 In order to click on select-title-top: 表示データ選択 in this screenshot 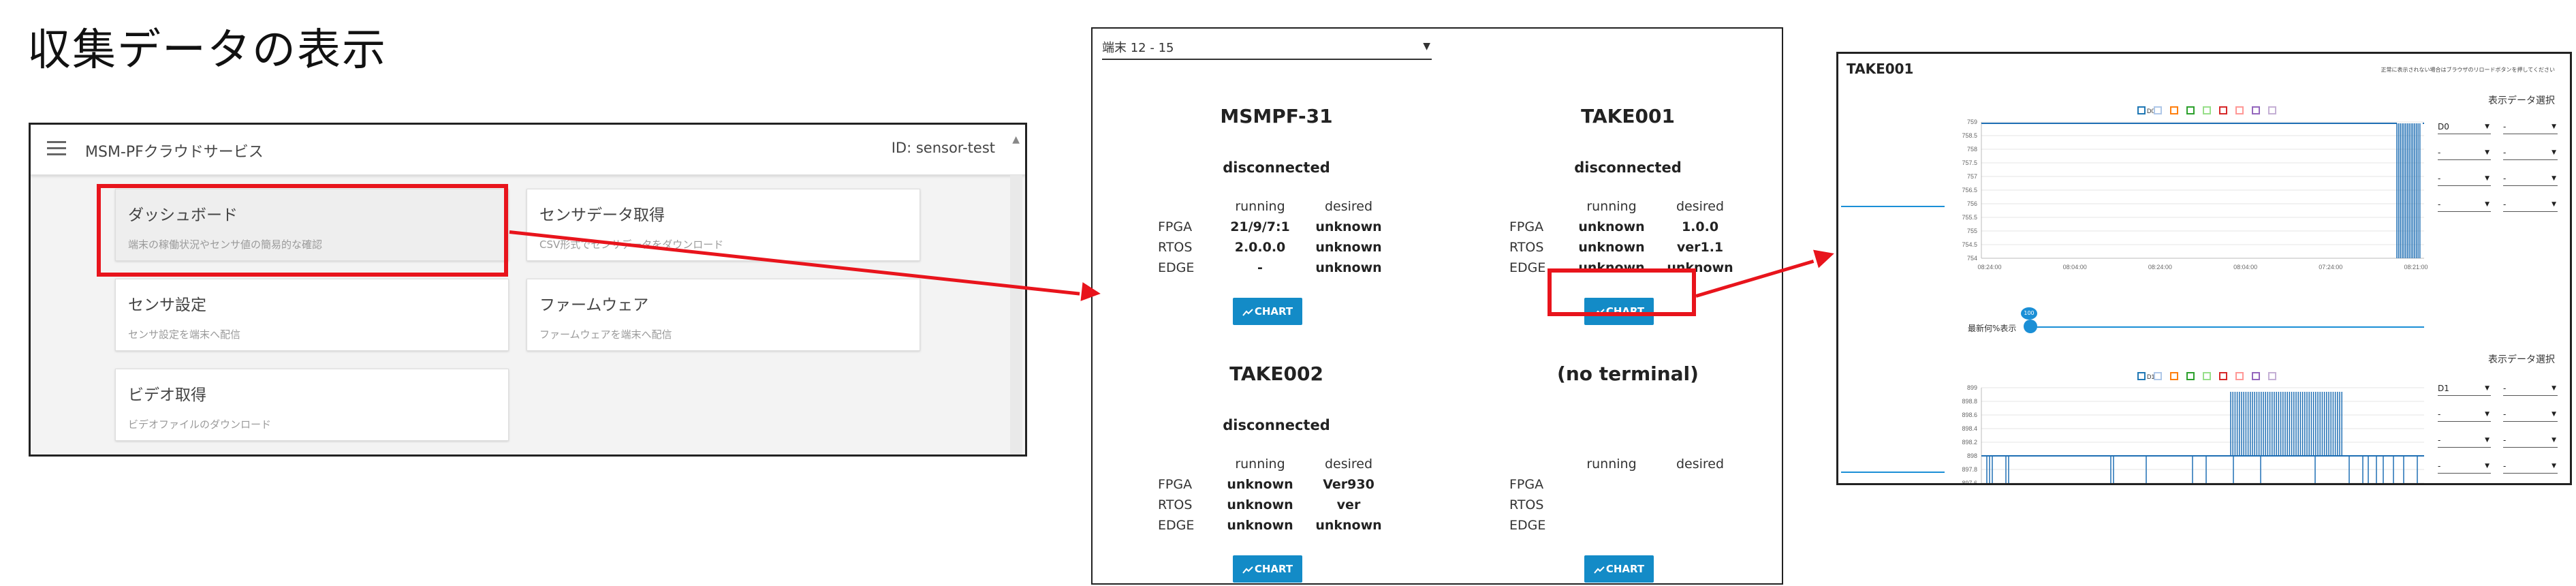, I will do `click(2521, 101)`.